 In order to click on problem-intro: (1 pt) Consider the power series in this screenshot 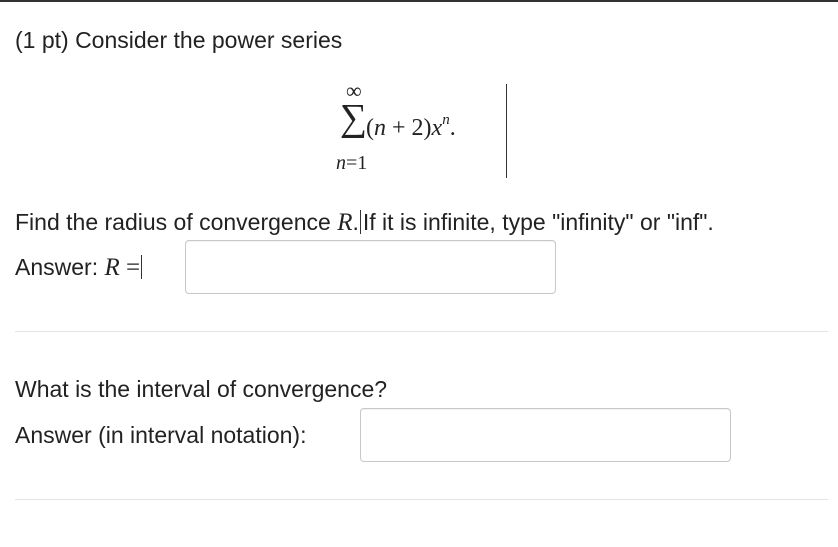, I will do `click(179, 40)`.